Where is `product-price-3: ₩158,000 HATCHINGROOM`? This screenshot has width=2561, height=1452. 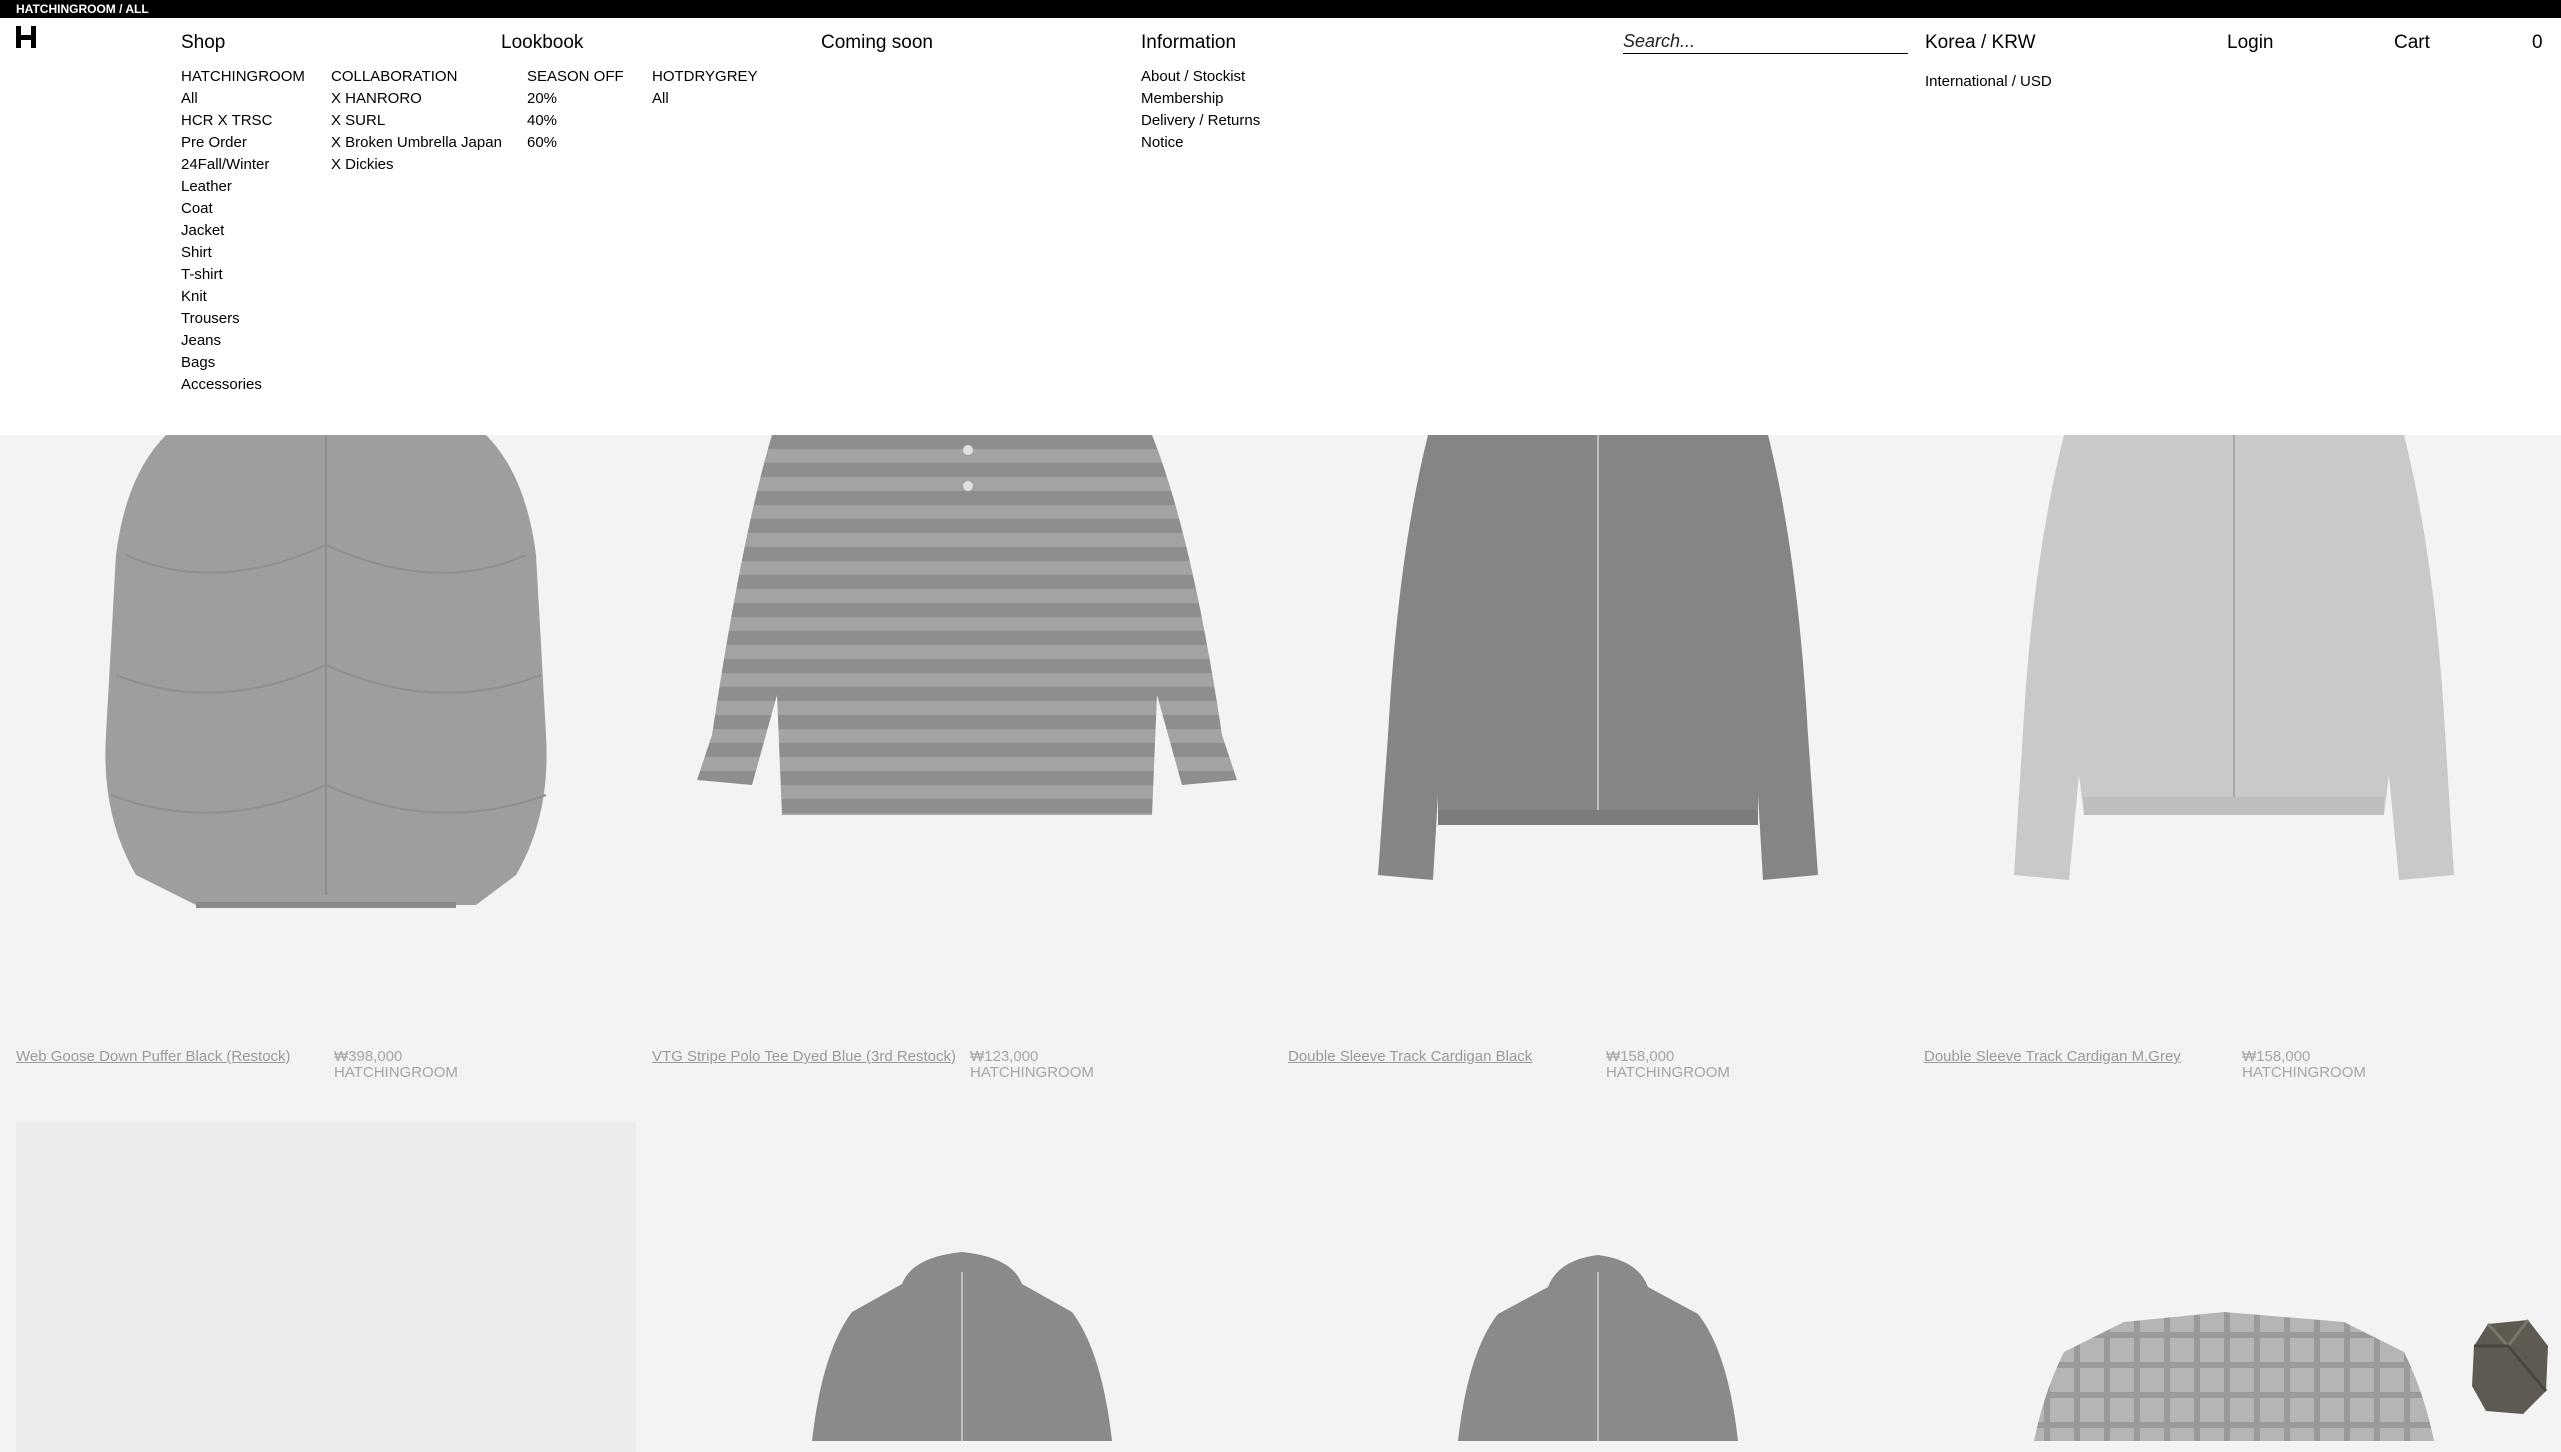 product-price-3: ₩158,000 HATCHINGROOM is located at coordinates (1668, 1065).